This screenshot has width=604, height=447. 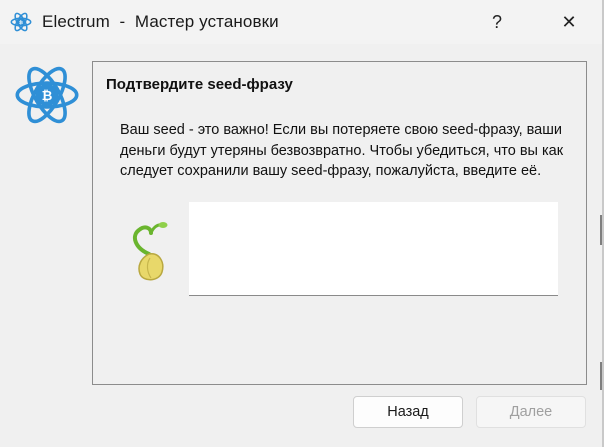 I want to click on seed-sprout-icon, so click(x=150, y=251).